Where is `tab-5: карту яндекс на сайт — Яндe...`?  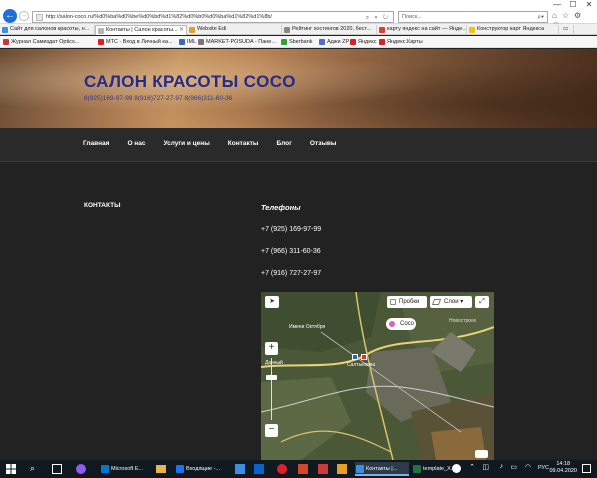 tab-5: карту яндекс на сайт — Яндe... is located at coordinates (422, 30).